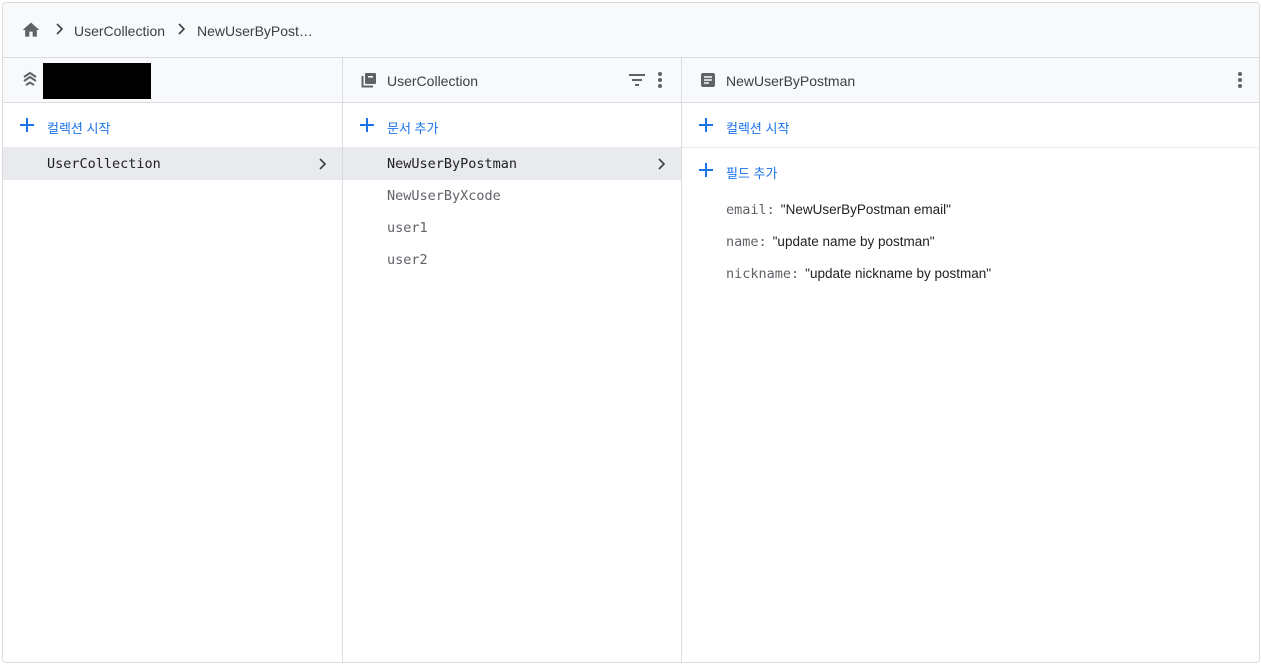 The image size is (1261, 665). What do you see at coordinates (368, 80) in the screenshot?
I see `collection-icon` at bounding box center [368, 80].